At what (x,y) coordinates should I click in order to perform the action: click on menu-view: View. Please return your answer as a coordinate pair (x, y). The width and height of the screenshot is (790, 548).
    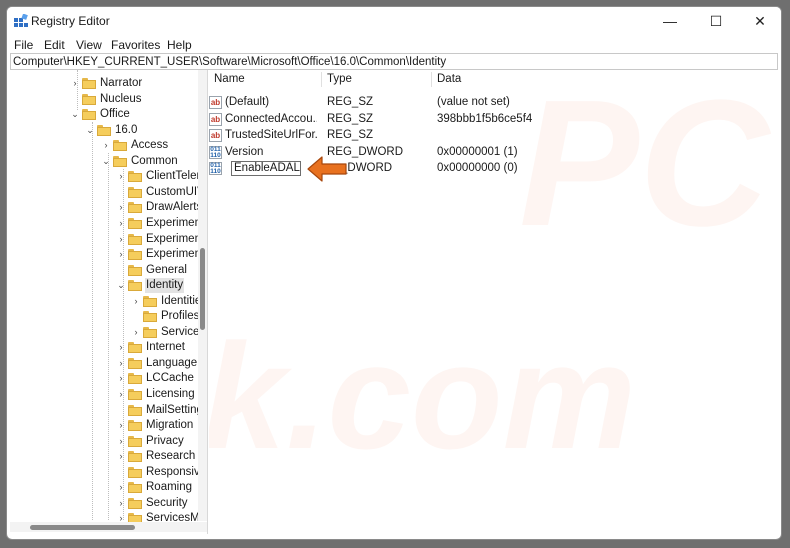
    Looking at the image, I should click on (89, 45).